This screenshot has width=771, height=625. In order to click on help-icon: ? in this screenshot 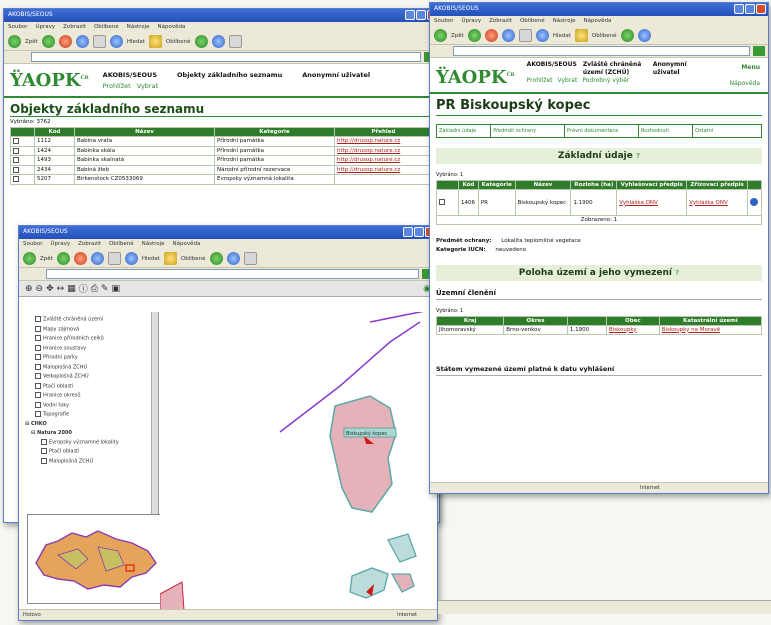, I will do `click(638, 156)`.